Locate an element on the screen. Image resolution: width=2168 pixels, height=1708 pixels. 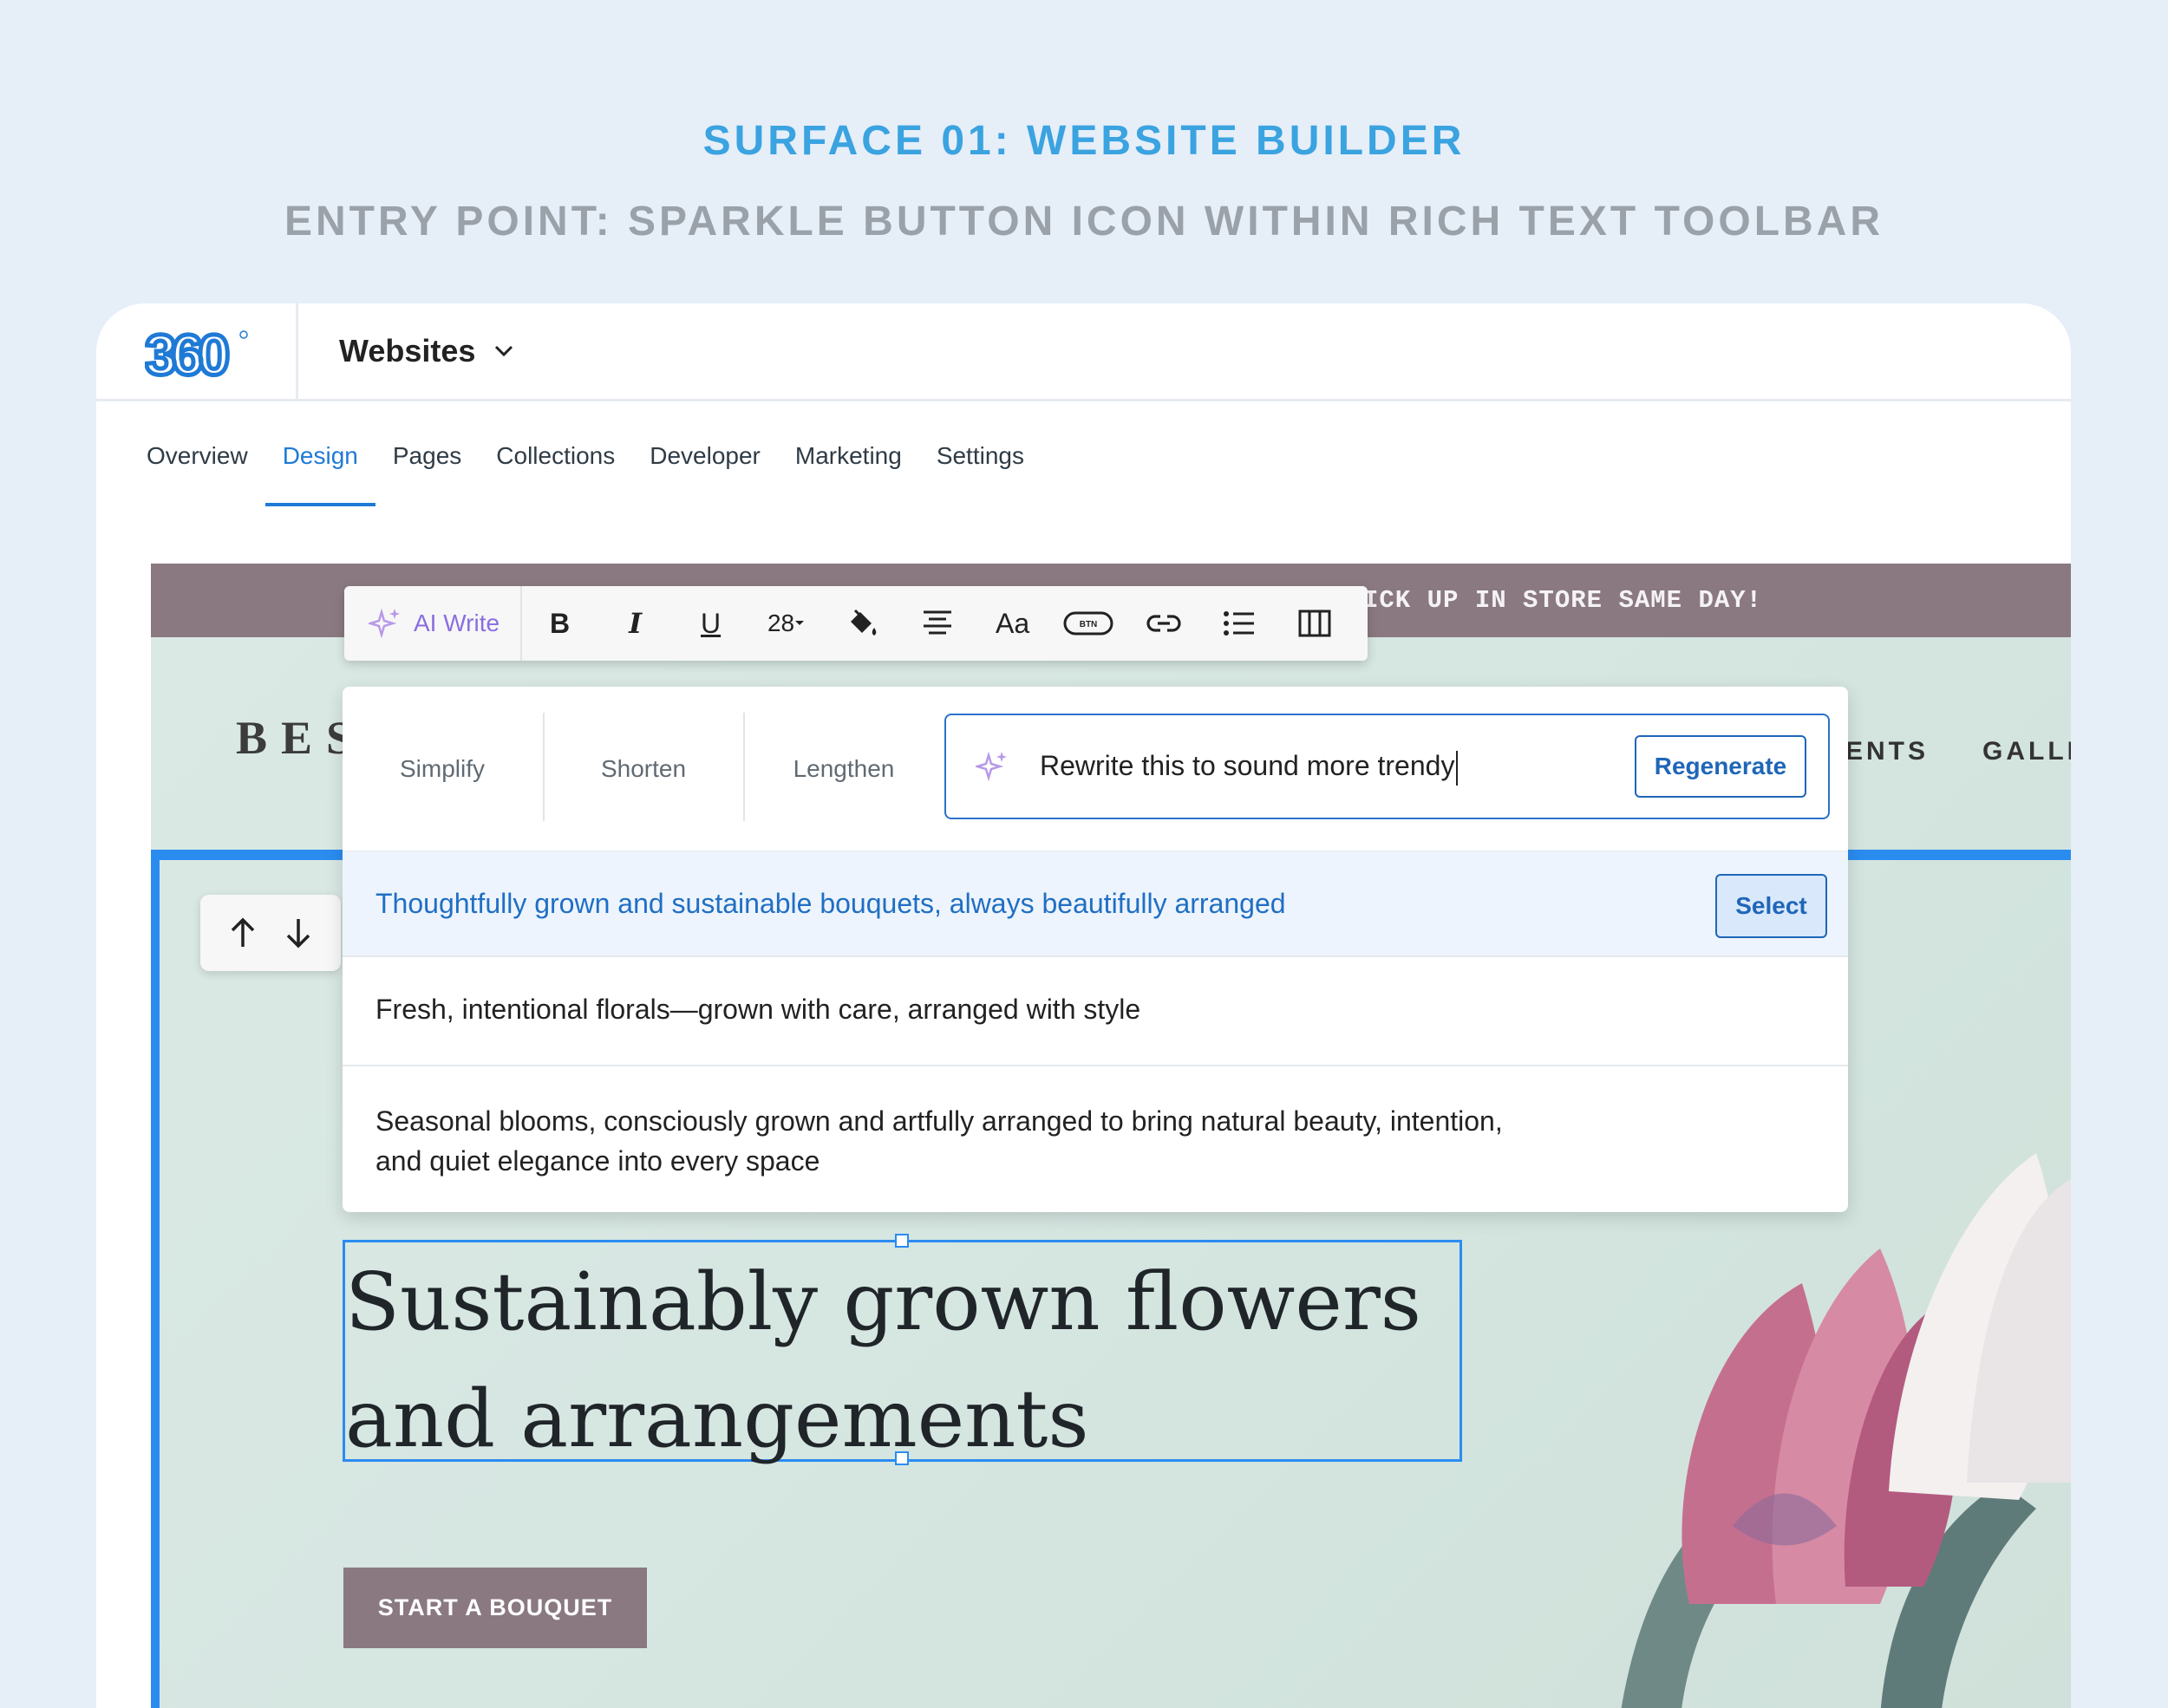
tab-settings: Settings is located at coordinates (980, 474).